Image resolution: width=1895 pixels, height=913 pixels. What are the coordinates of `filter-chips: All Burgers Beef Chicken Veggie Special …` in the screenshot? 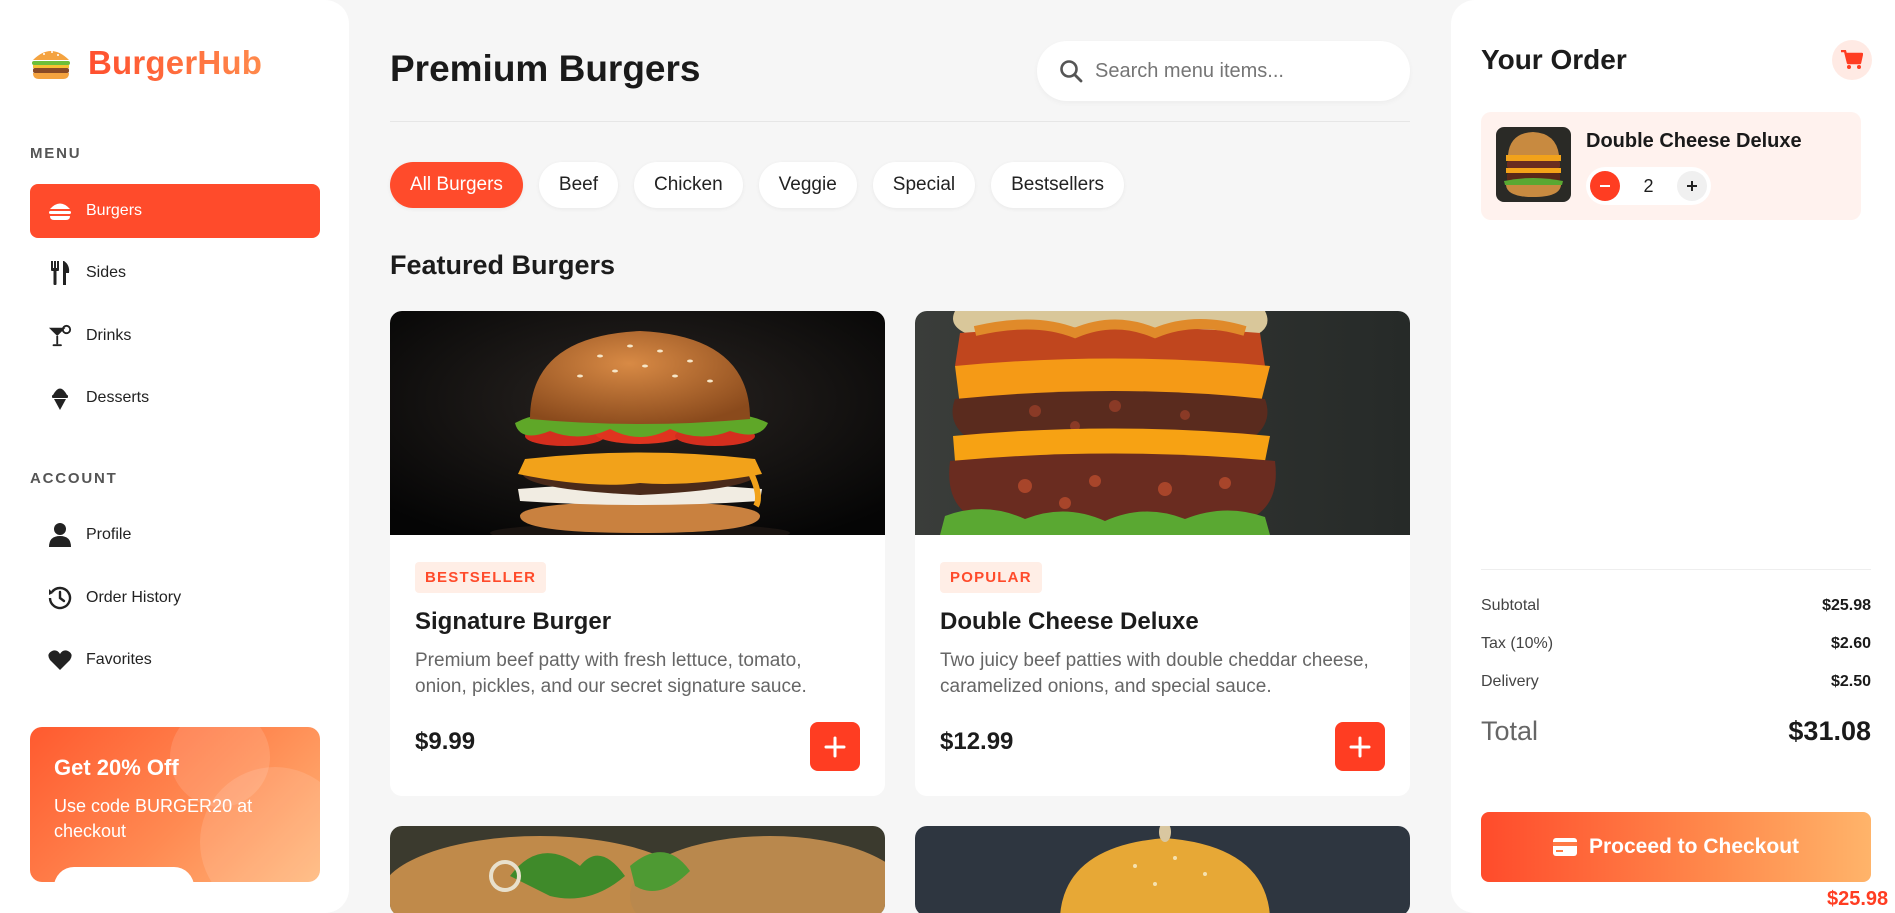 It's located at (765, 185).